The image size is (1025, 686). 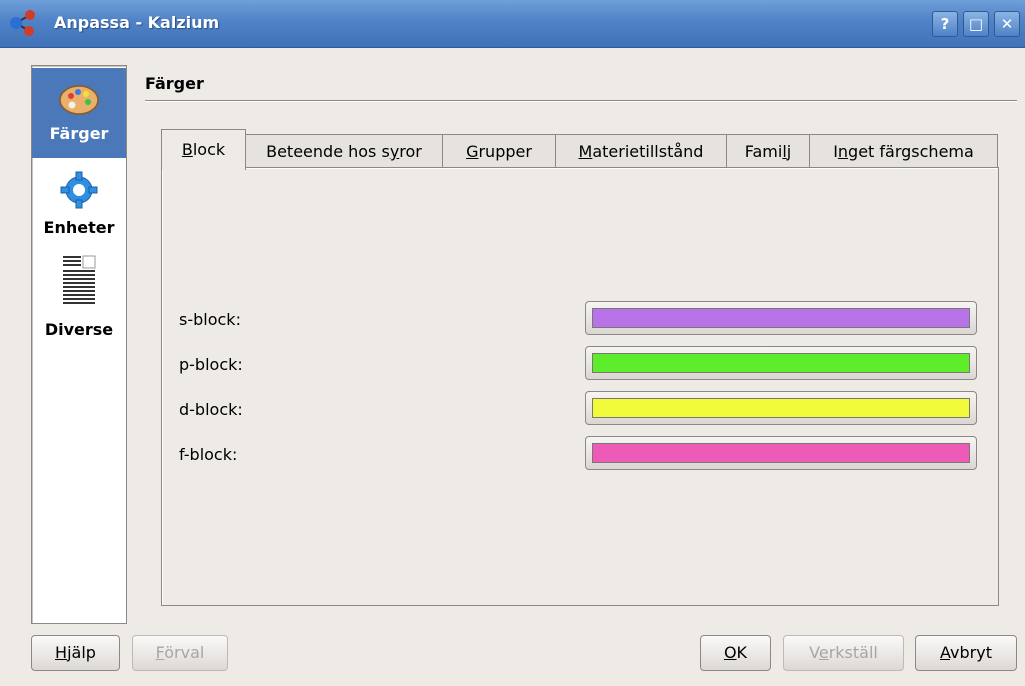 I want to click on tab-block: Block, so click(x=203, y=149).